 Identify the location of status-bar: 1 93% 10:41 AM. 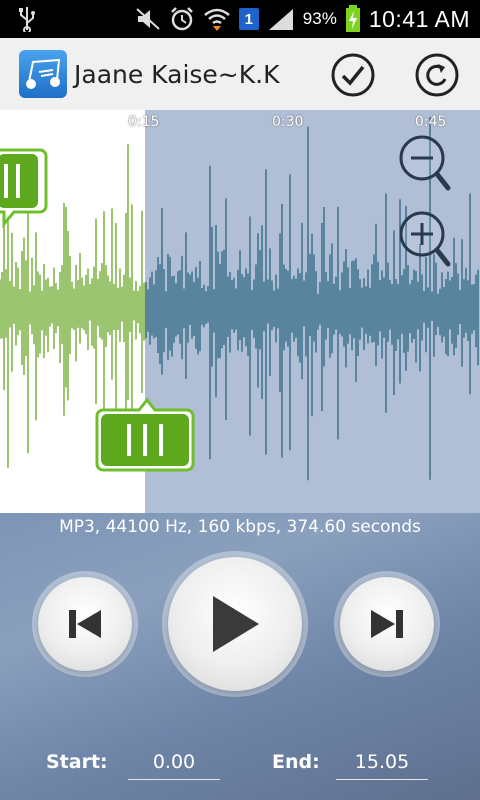
(240, 19).